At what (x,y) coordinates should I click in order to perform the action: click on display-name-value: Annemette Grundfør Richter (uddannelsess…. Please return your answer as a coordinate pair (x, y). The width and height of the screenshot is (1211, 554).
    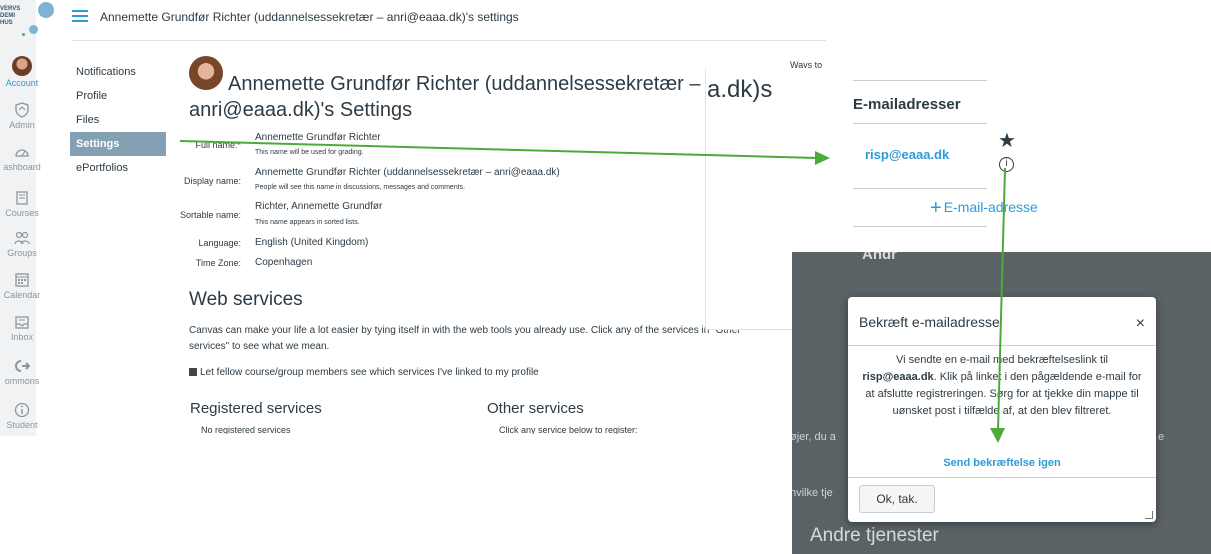
    Looking at the image, I should click on (407, 172).